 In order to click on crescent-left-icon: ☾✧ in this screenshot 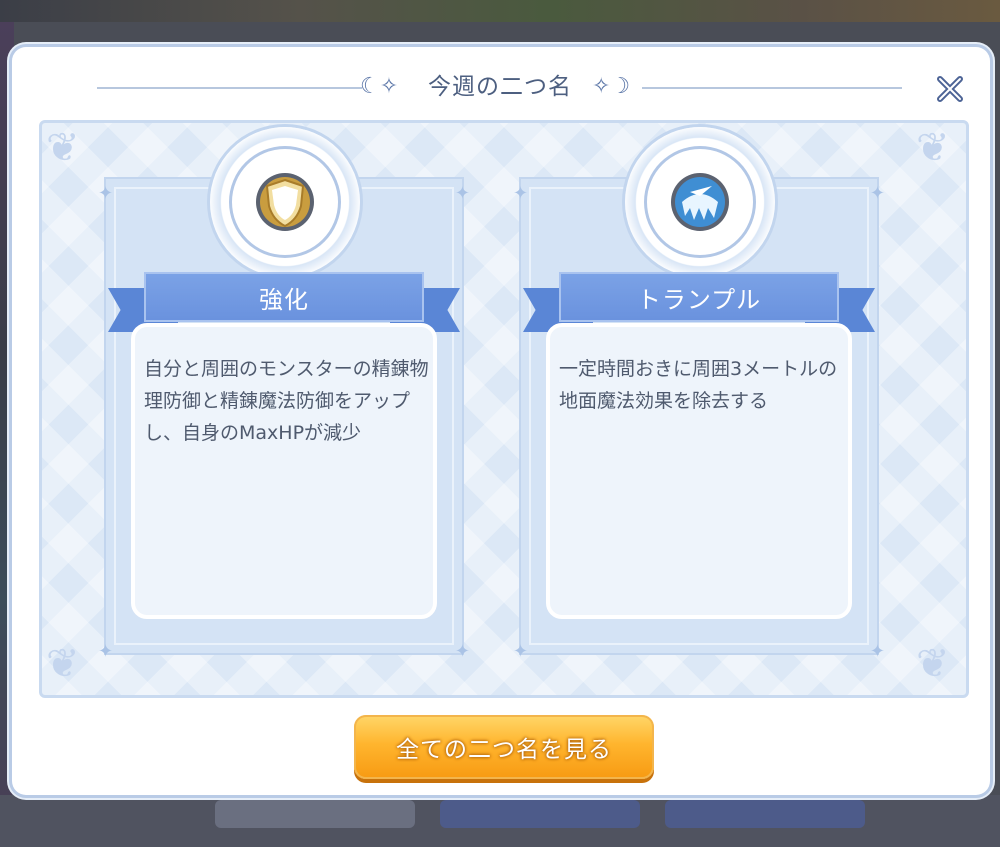, I will do `click(379, 86)`.